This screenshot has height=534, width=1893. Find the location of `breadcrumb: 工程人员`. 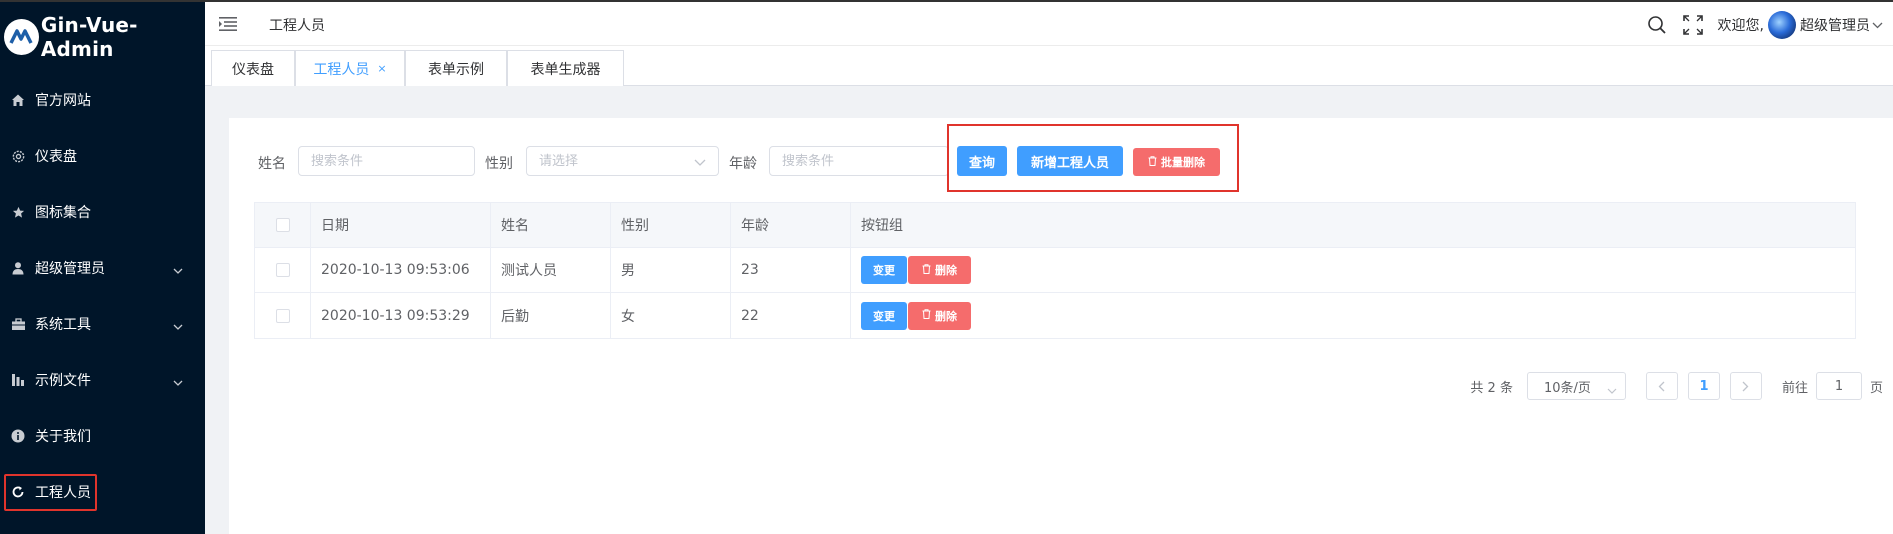

breadcrumb: 工程人员 is located at coordinates (297, 26).